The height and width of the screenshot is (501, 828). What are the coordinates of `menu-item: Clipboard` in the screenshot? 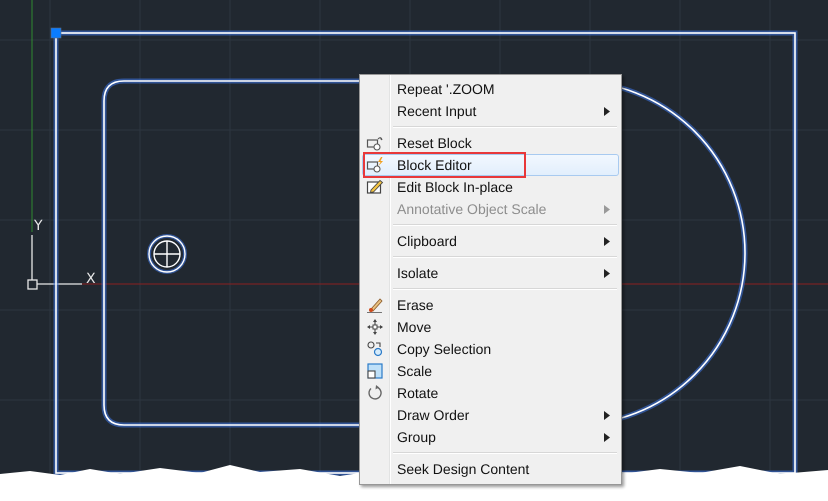 It's located at (490, 241).